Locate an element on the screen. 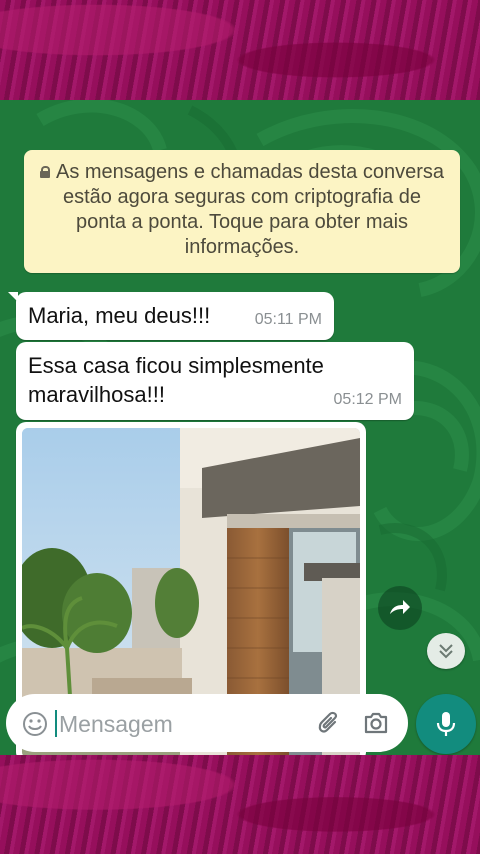 The height and width of the screenshot is (854, 480). bottom-frame-band is located at coordinates (240, 804).